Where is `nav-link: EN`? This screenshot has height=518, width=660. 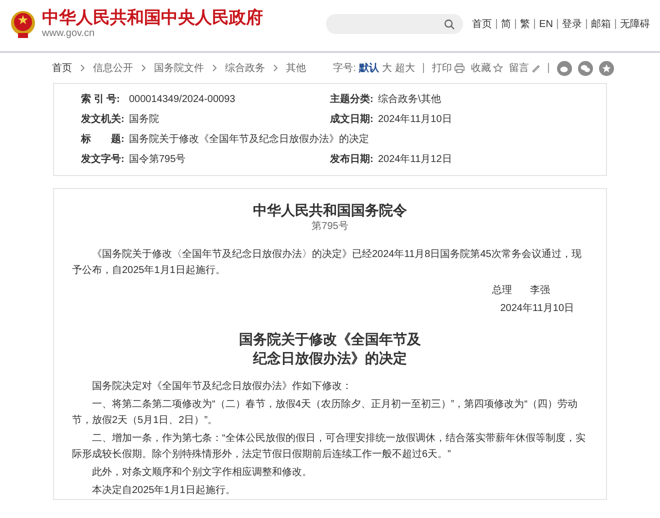 nav-link: EN is located at coordinates (546, 24).